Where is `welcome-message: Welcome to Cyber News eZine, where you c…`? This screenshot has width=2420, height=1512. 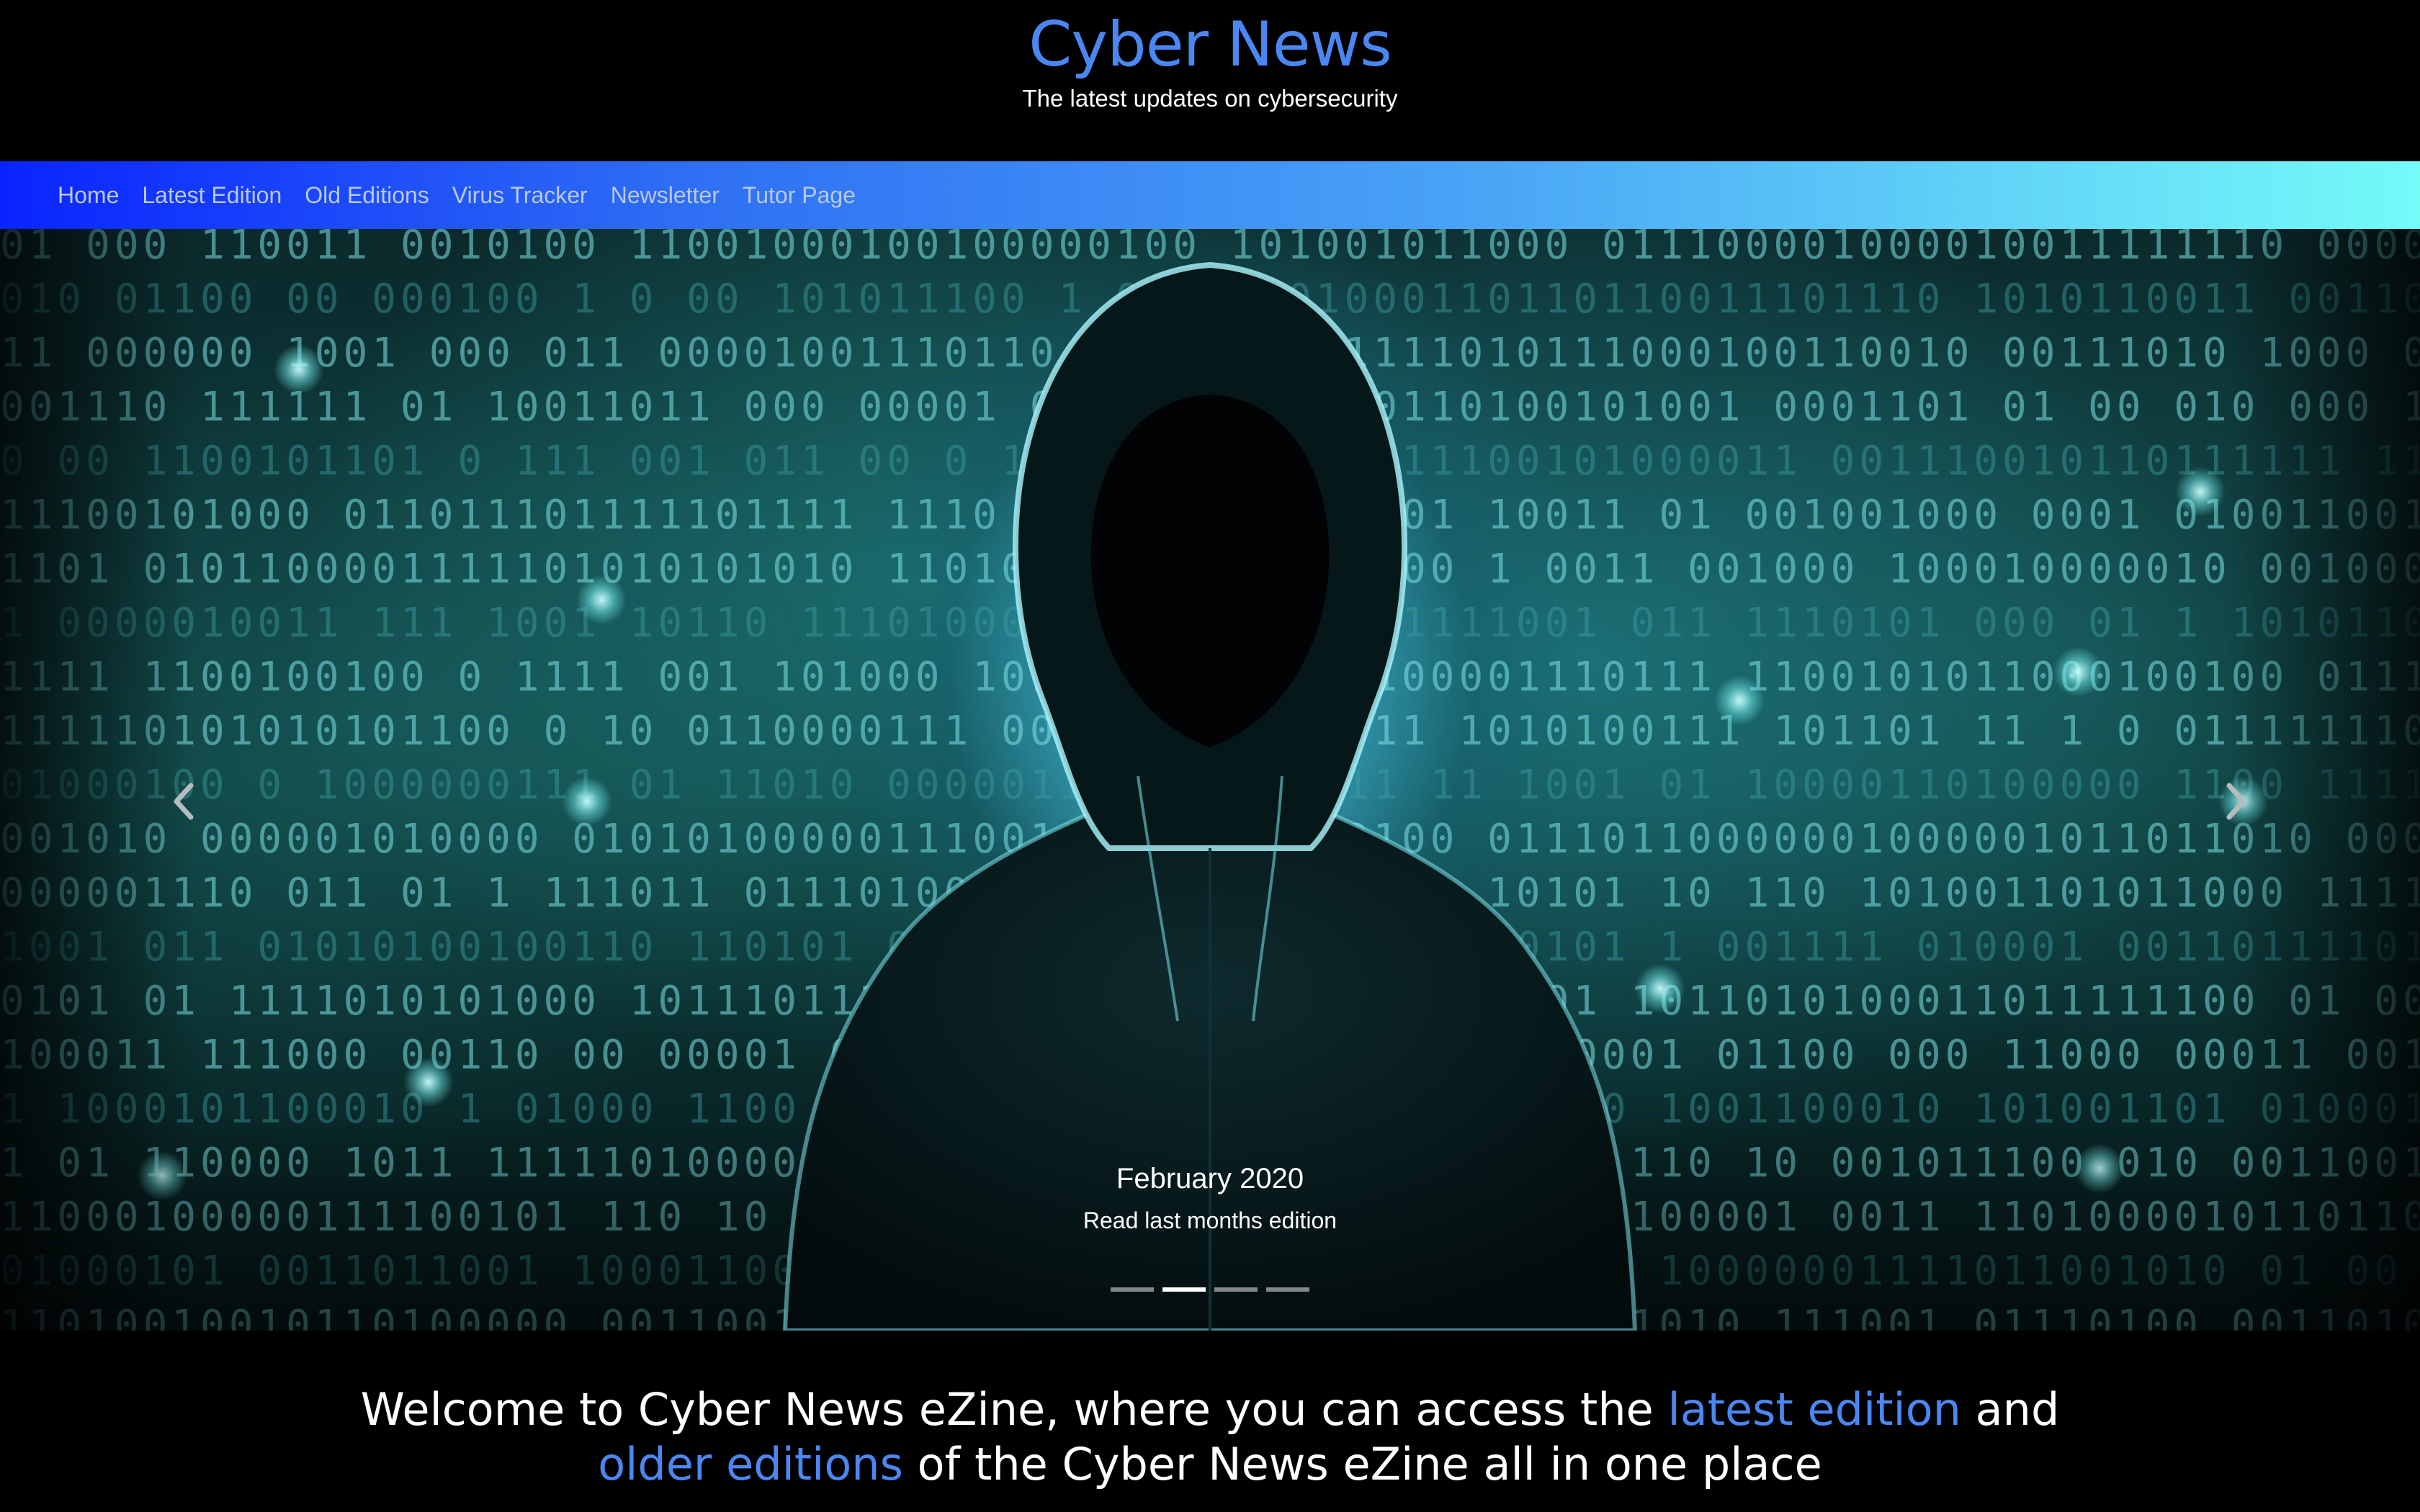
welcome-message: Welcome to Cyber News eZine, where you c… is located at coordinates (1210, 1437).